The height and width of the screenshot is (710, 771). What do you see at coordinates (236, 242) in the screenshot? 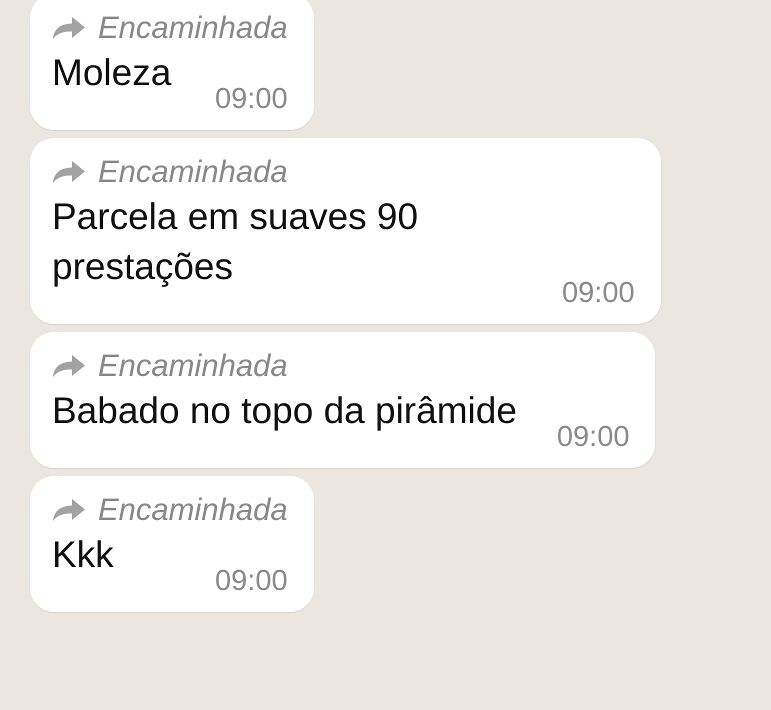
I see `message-text: Parcela em suaves 90 prestações` at bounding box center [236, 242].